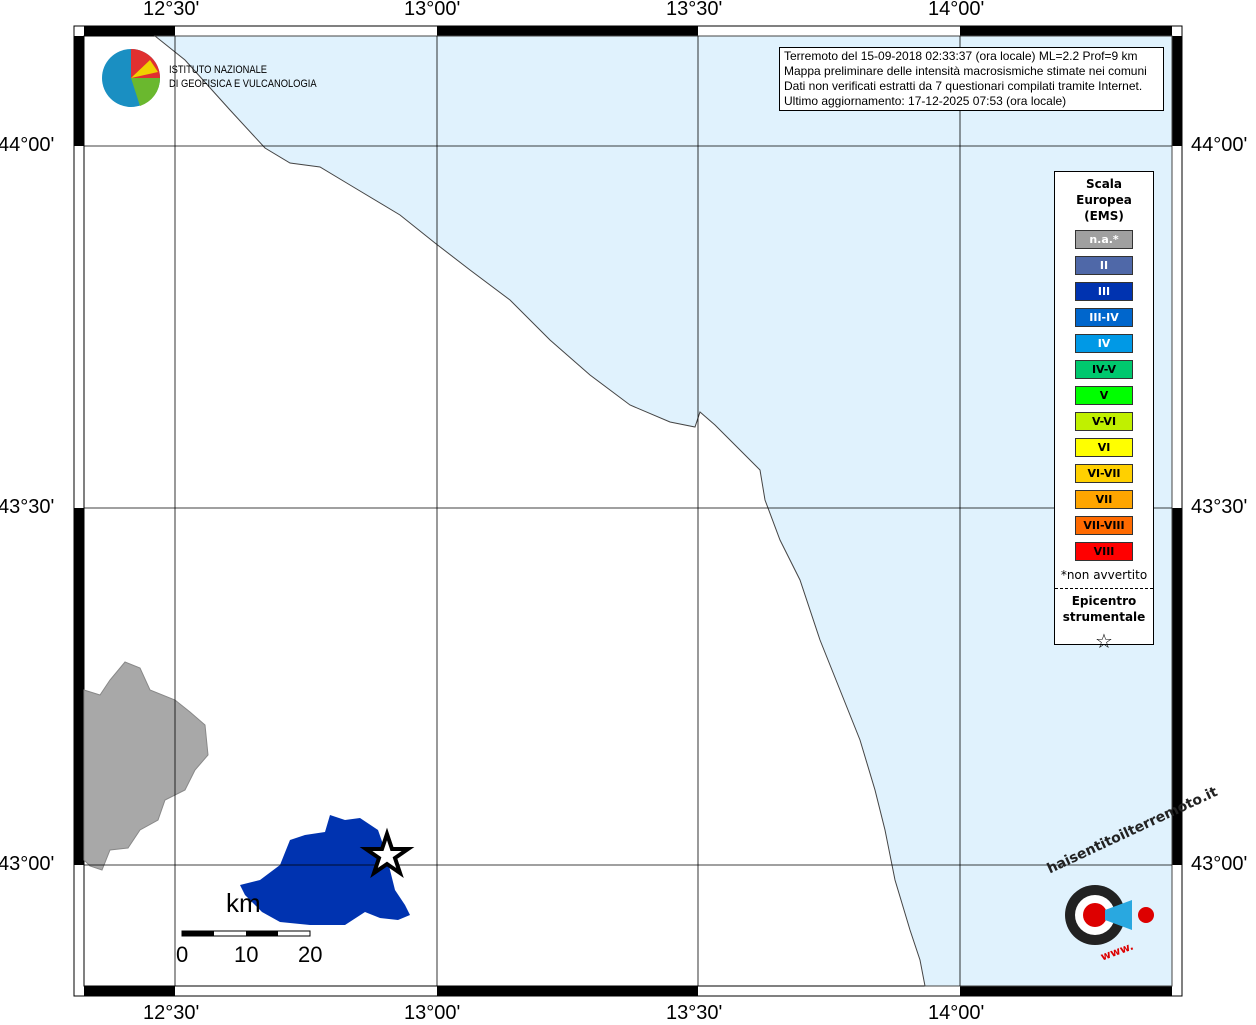 The height and width of the screenshot is (1025, 1256). What do you see at coordinates (956, 10) in the screenshot?
I see `lon-tick-top: 14°00'` at bounding box center [956, 10].